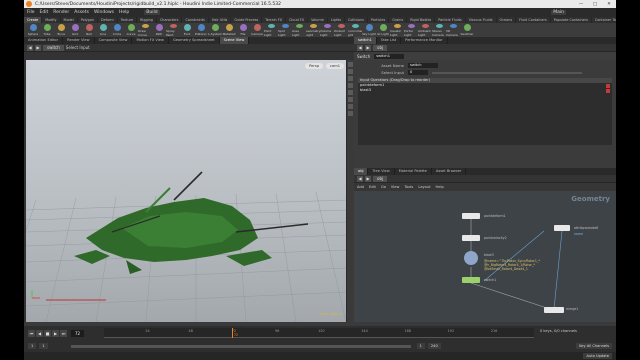  Describe the element at coordinates (234, 40) in the screenshot. I see `left-pane-tab: Scene View` at that location.